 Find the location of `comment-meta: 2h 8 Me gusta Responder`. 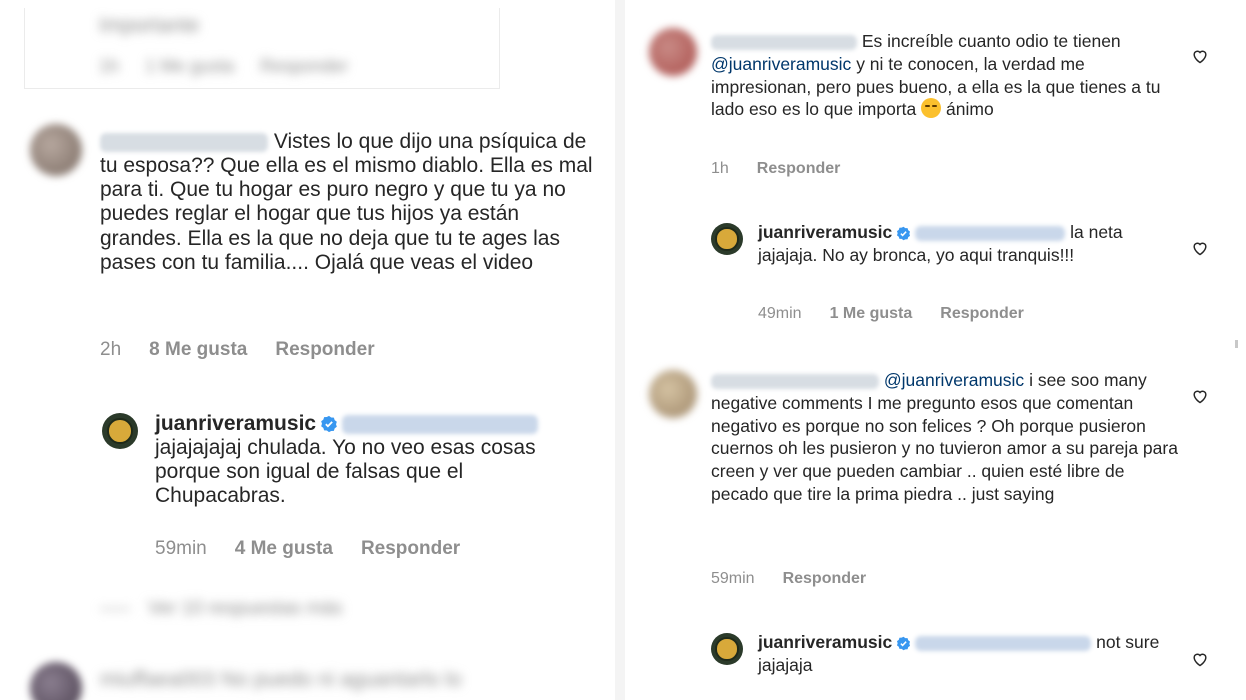

comment-meta: 2h 8 Me gusta Responder is located at coordinates (251, 350).